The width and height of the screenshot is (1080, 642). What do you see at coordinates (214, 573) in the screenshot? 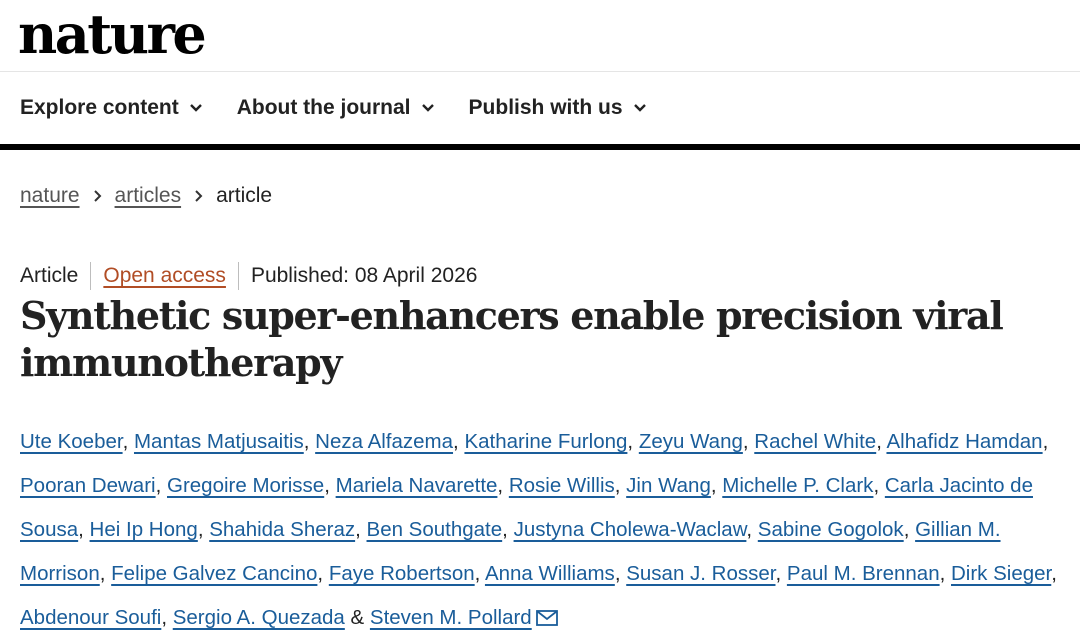
I see `author-link: Felipe Galvez Cancino` at bounding box center [214, 573].